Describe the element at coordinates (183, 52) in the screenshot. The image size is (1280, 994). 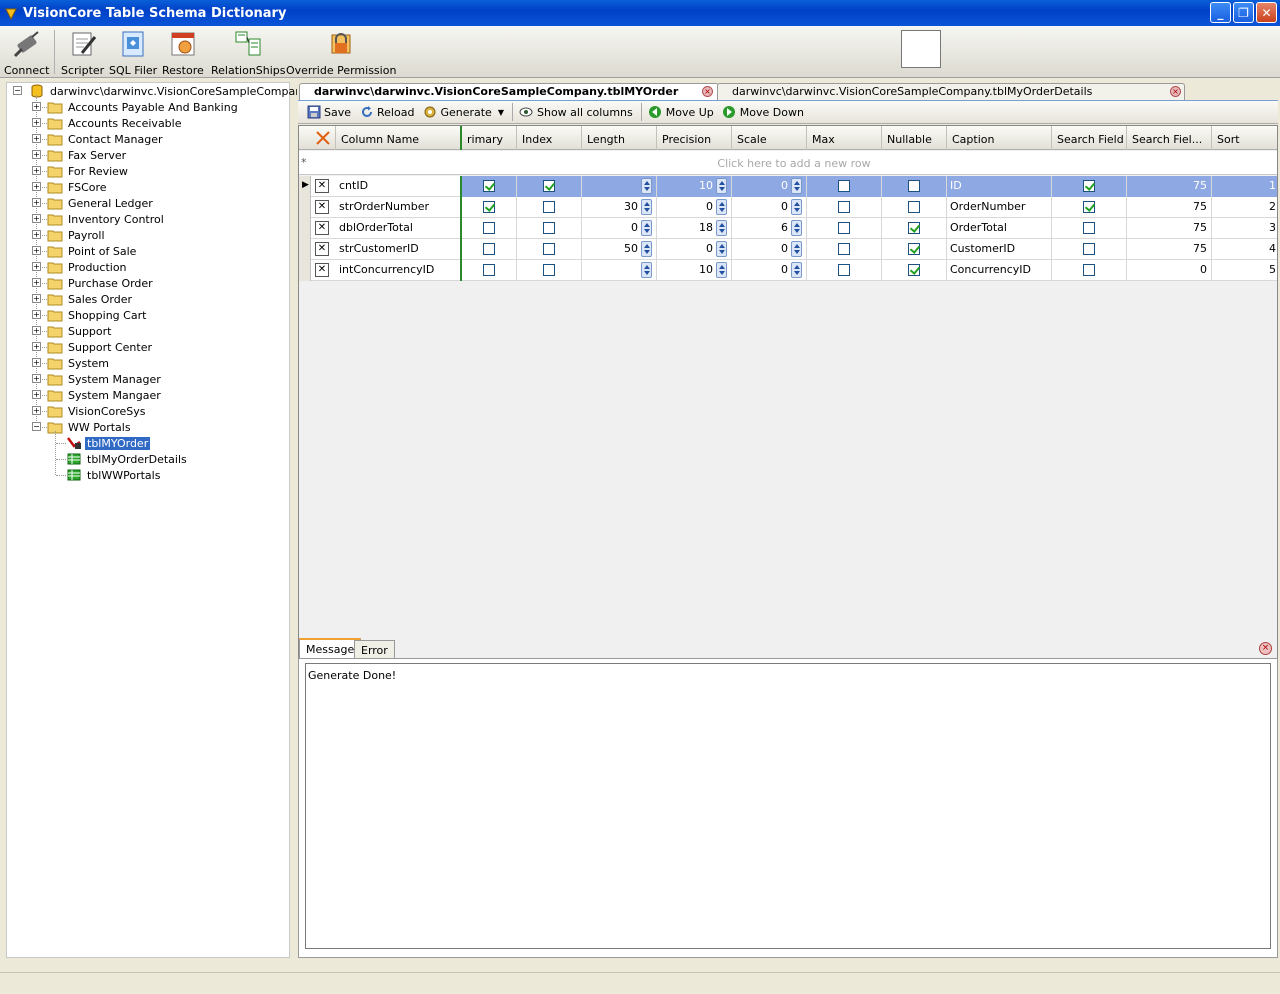
I see `restore-toolbar-button: Restore` at that location.